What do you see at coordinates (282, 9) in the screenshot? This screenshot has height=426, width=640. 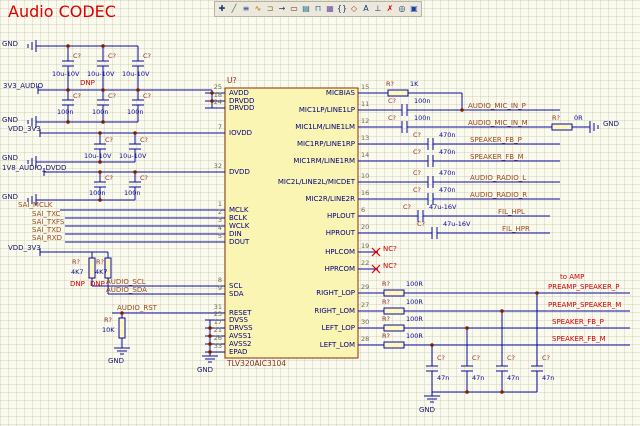 I see `place-harness-entry-icon: →` at bounding box center [282, 9].